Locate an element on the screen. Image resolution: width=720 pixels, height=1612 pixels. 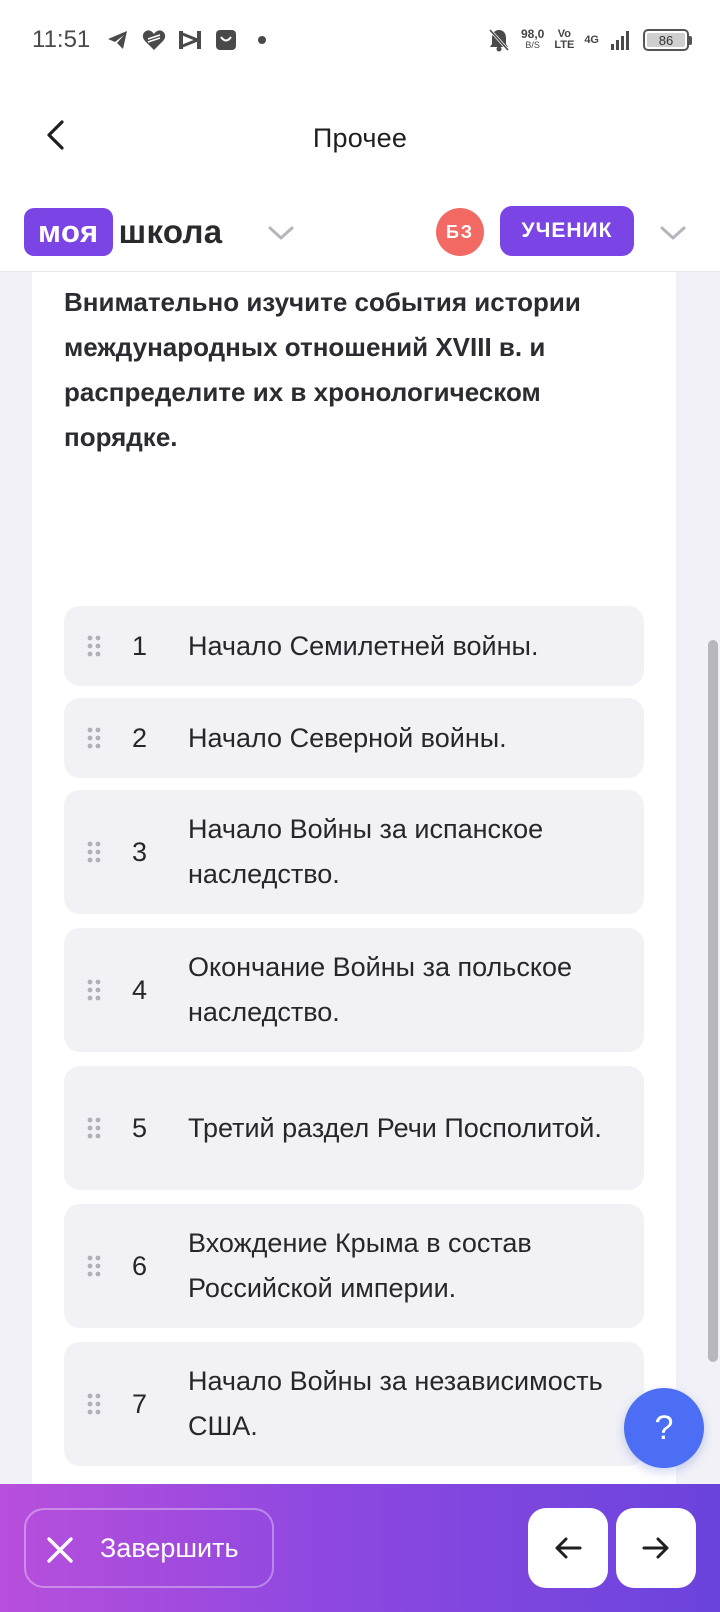
status-time: 11:51 is located at coordinates (61, 39).